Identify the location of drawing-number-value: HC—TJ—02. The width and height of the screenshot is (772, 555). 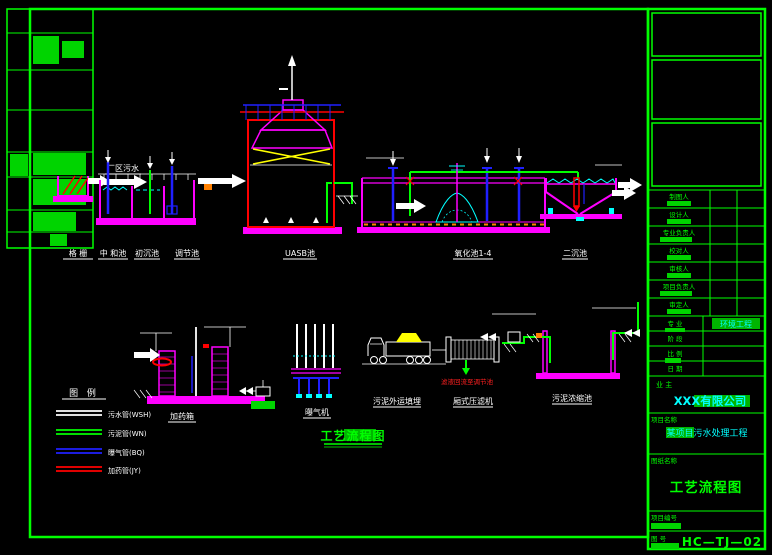
(722, 542).